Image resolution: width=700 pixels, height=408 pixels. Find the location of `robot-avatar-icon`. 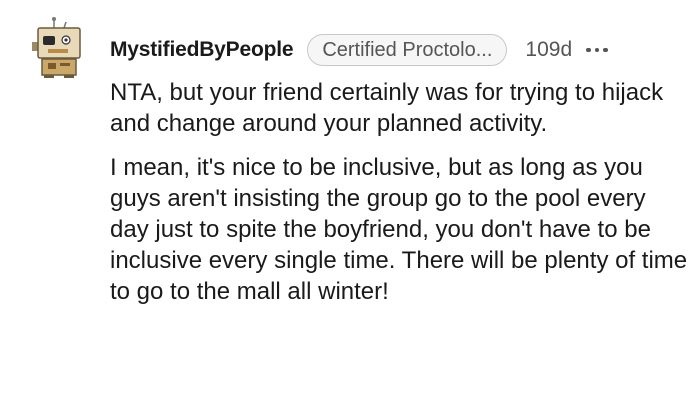

robot-avatar-icon is located at coordinates (56, 47).